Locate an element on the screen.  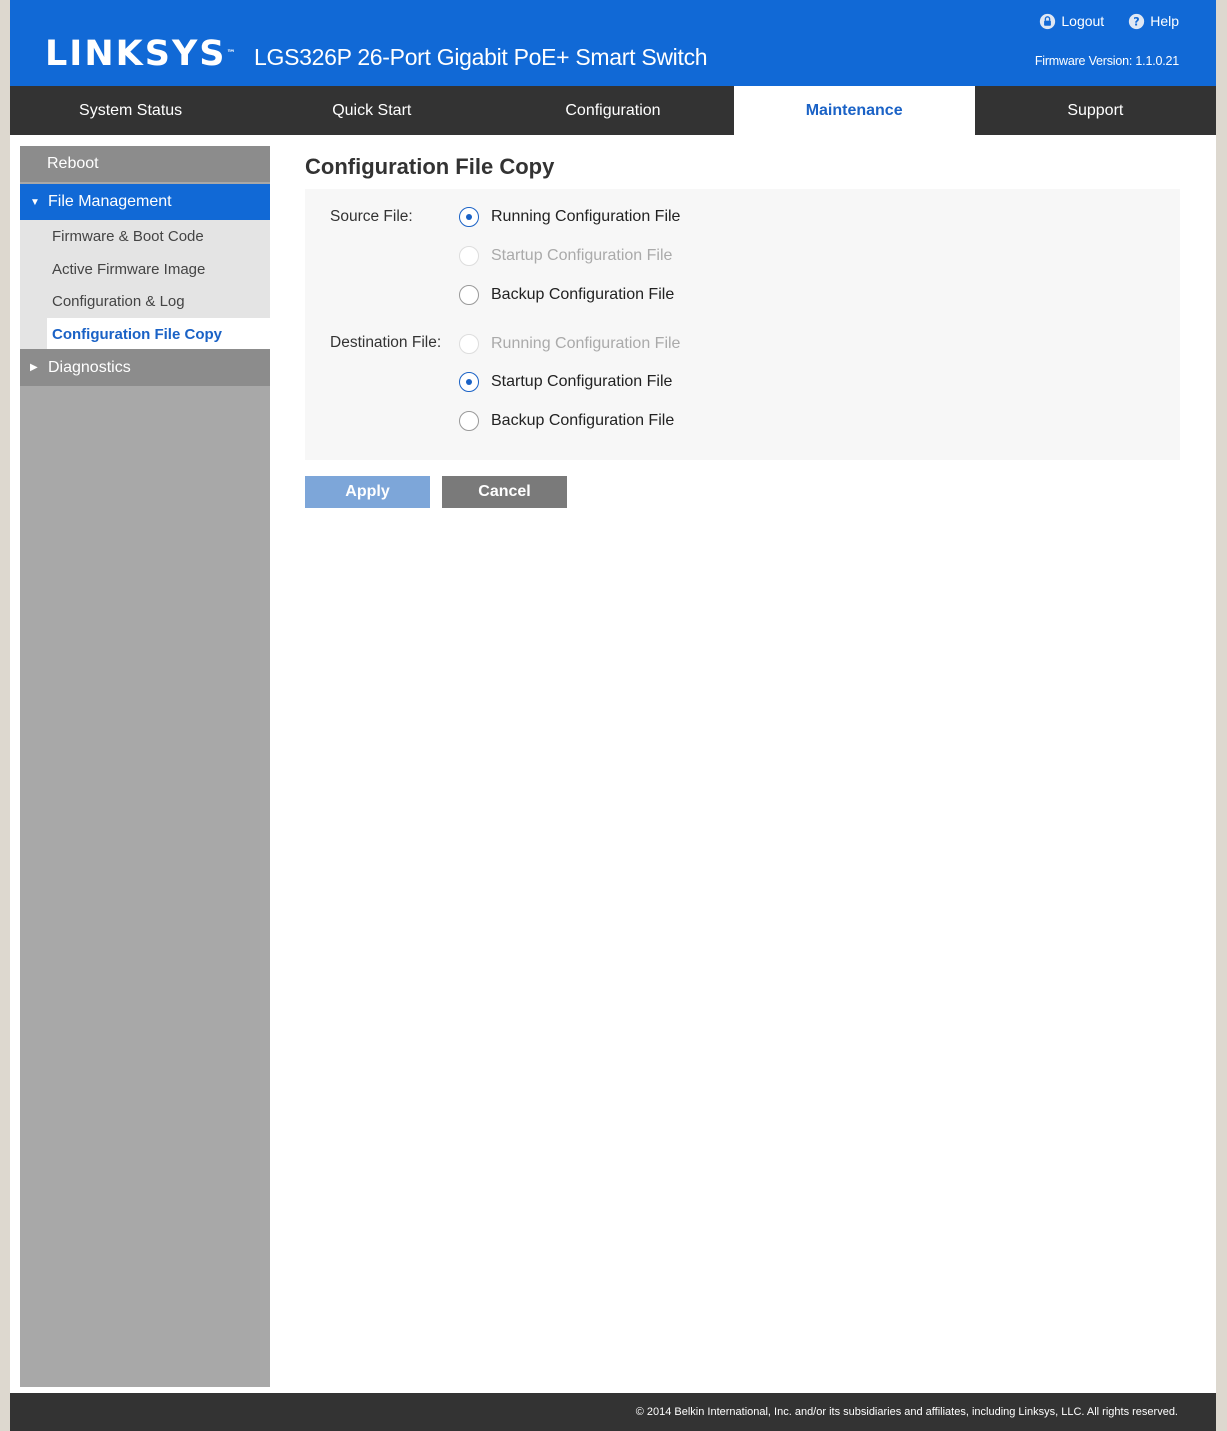
destination-running-config-radio: Running Configuration File is located at coordinates (569, 344).